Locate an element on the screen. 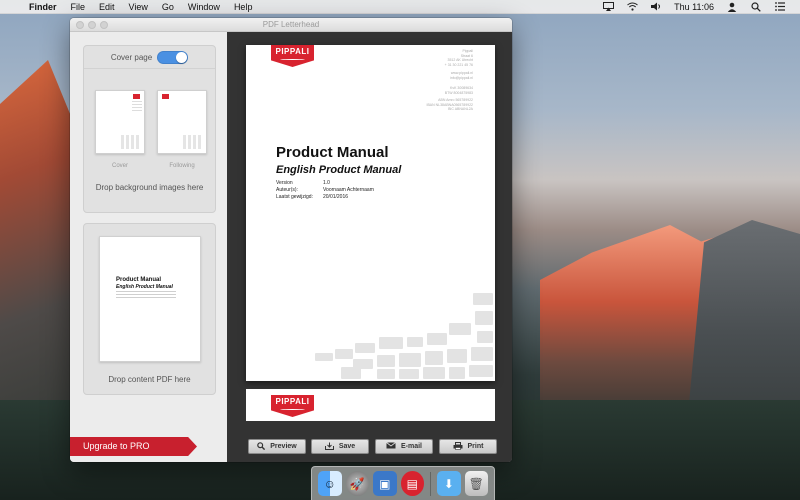 This screenshot has height=500, width=800. address-line: BTW 8004875983 is located at coordinates (458, 92).